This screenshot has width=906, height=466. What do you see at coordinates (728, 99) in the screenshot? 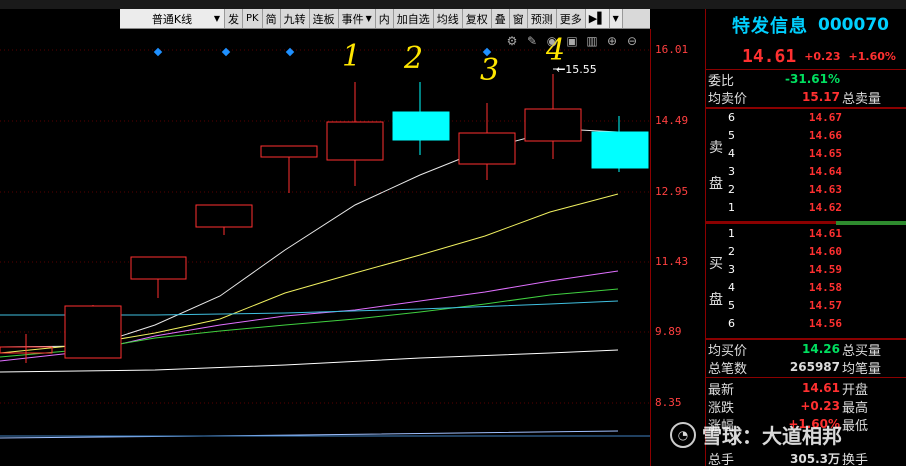
I see `avg-ask-label: 均卖价` at bounding box center [728, 99].